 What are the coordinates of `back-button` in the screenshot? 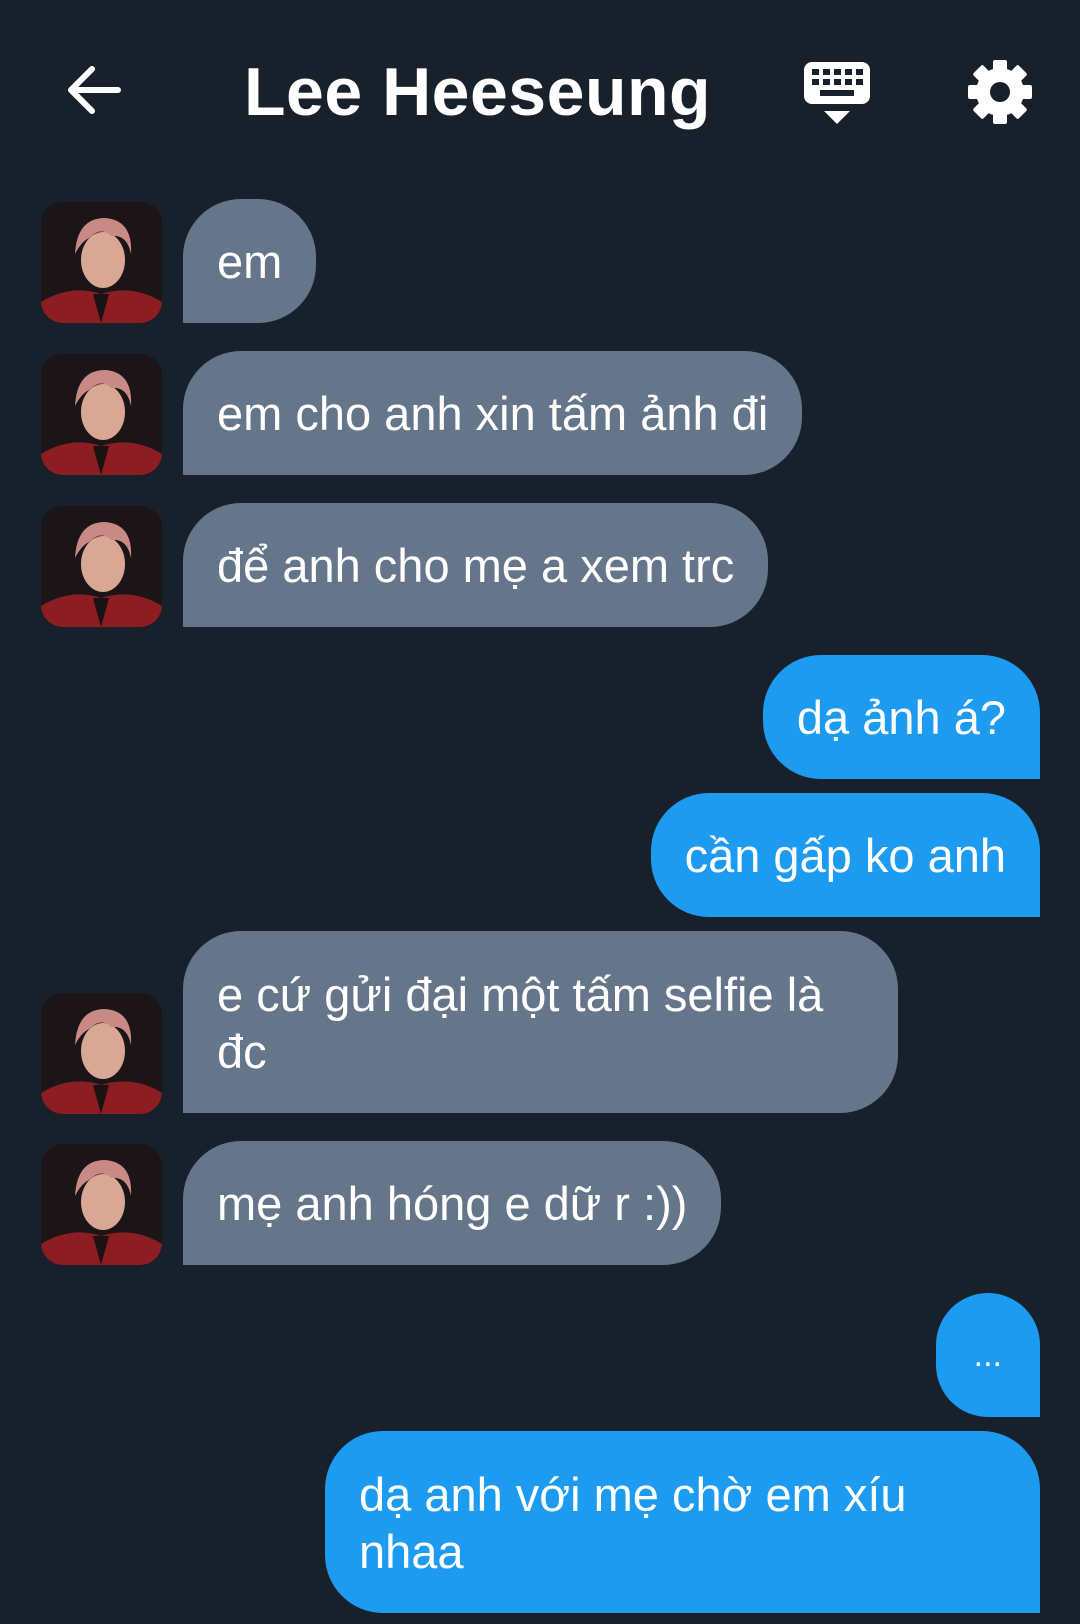 It's located at (94, 90).